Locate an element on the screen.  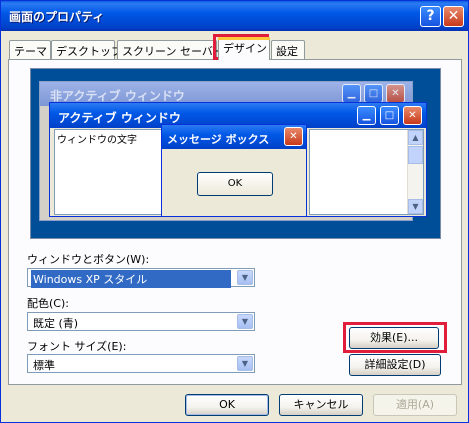
color-scheme-label: 配色(C): is located at coordinates (48, 303).